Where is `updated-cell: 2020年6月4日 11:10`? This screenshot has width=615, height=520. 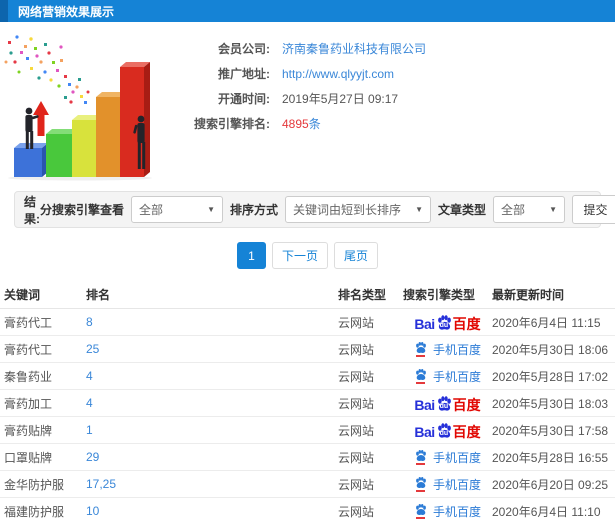
updated-cell: 2020年6月4日 11:10 is located at coordinates (546, 511).